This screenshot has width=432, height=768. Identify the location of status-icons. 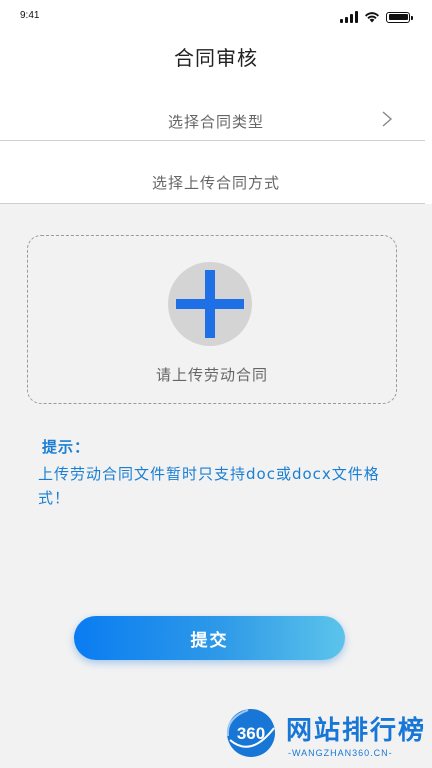
(376, 17).